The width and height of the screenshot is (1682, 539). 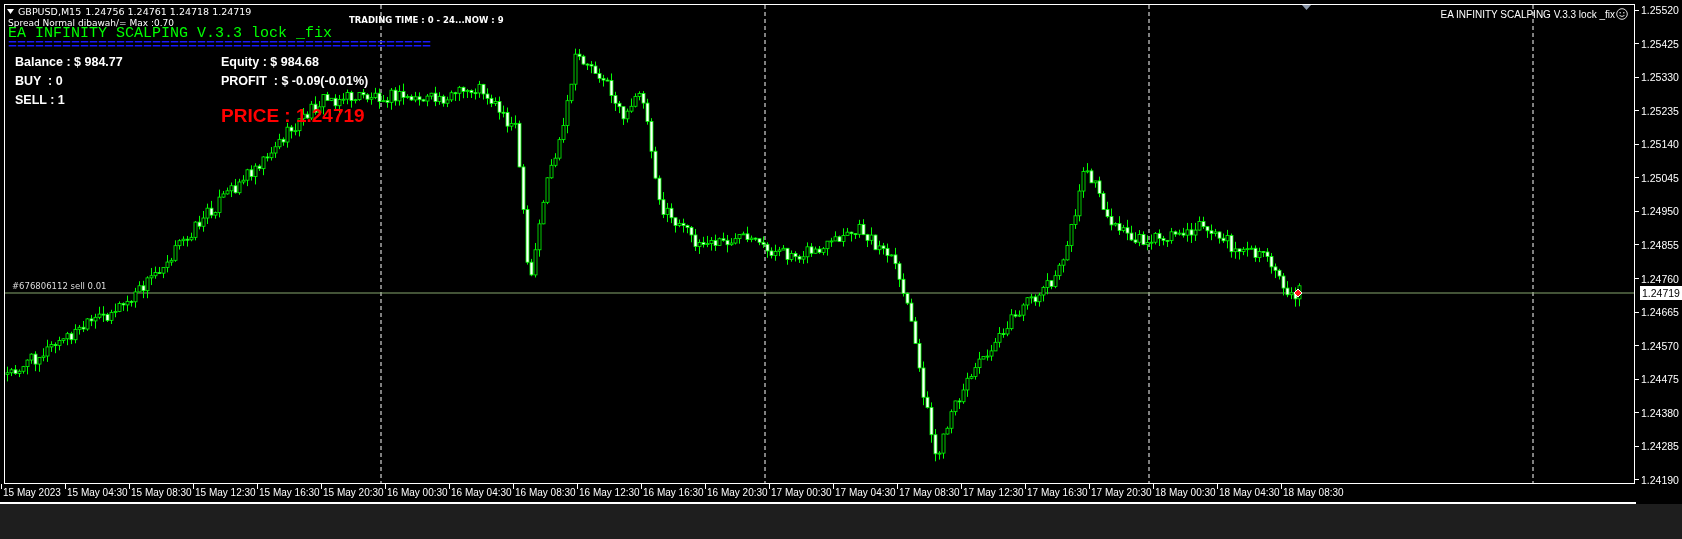 I want to click on current-price-label: 1.24719, so click(x=1661, y=293).